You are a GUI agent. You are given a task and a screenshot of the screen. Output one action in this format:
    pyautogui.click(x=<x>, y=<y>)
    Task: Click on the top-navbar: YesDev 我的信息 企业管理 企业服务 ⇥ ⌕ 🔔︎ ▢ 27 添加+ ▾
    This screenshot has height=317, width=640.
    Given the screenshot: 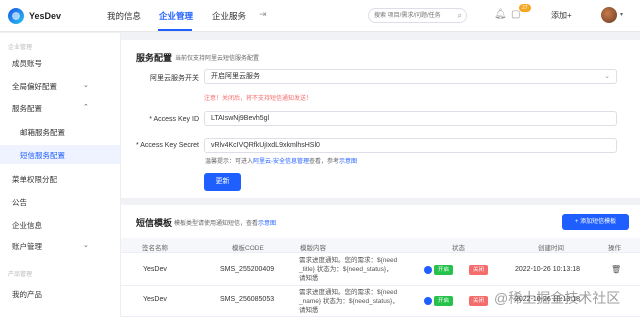 What is the action you would take?
    pyautogui.click(x=320, y=16)
    